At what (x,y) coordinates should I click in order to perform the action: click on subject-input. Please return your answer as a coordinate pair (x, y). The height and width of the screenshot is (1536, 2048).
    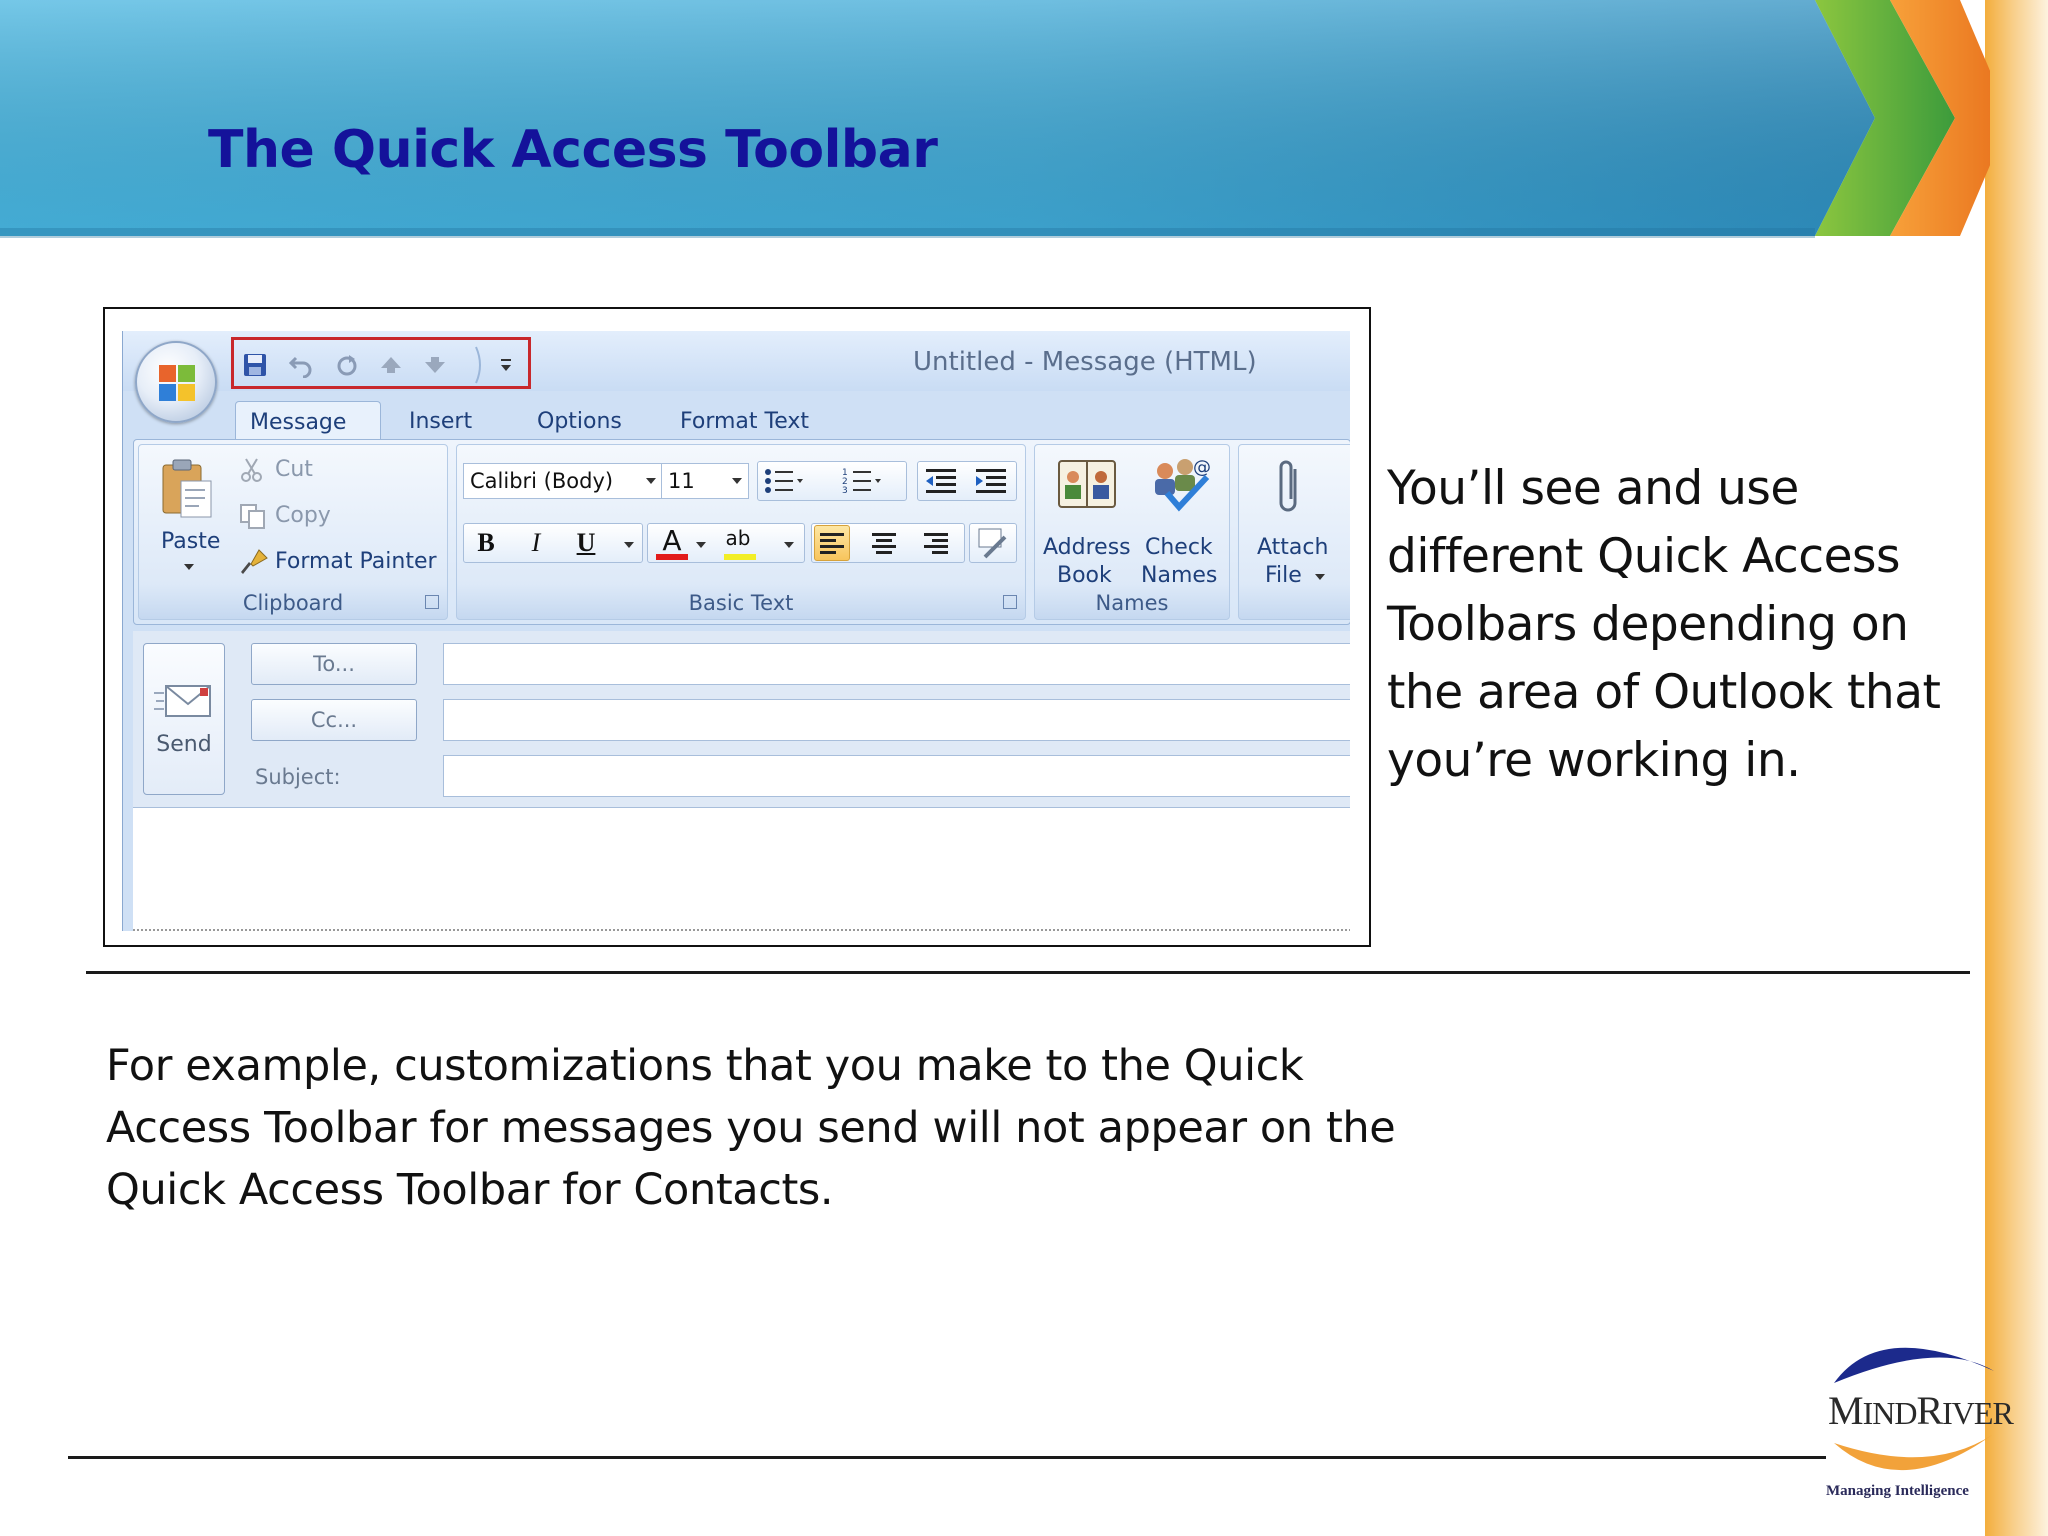
    Looking at the image, I should click on (896, 776).